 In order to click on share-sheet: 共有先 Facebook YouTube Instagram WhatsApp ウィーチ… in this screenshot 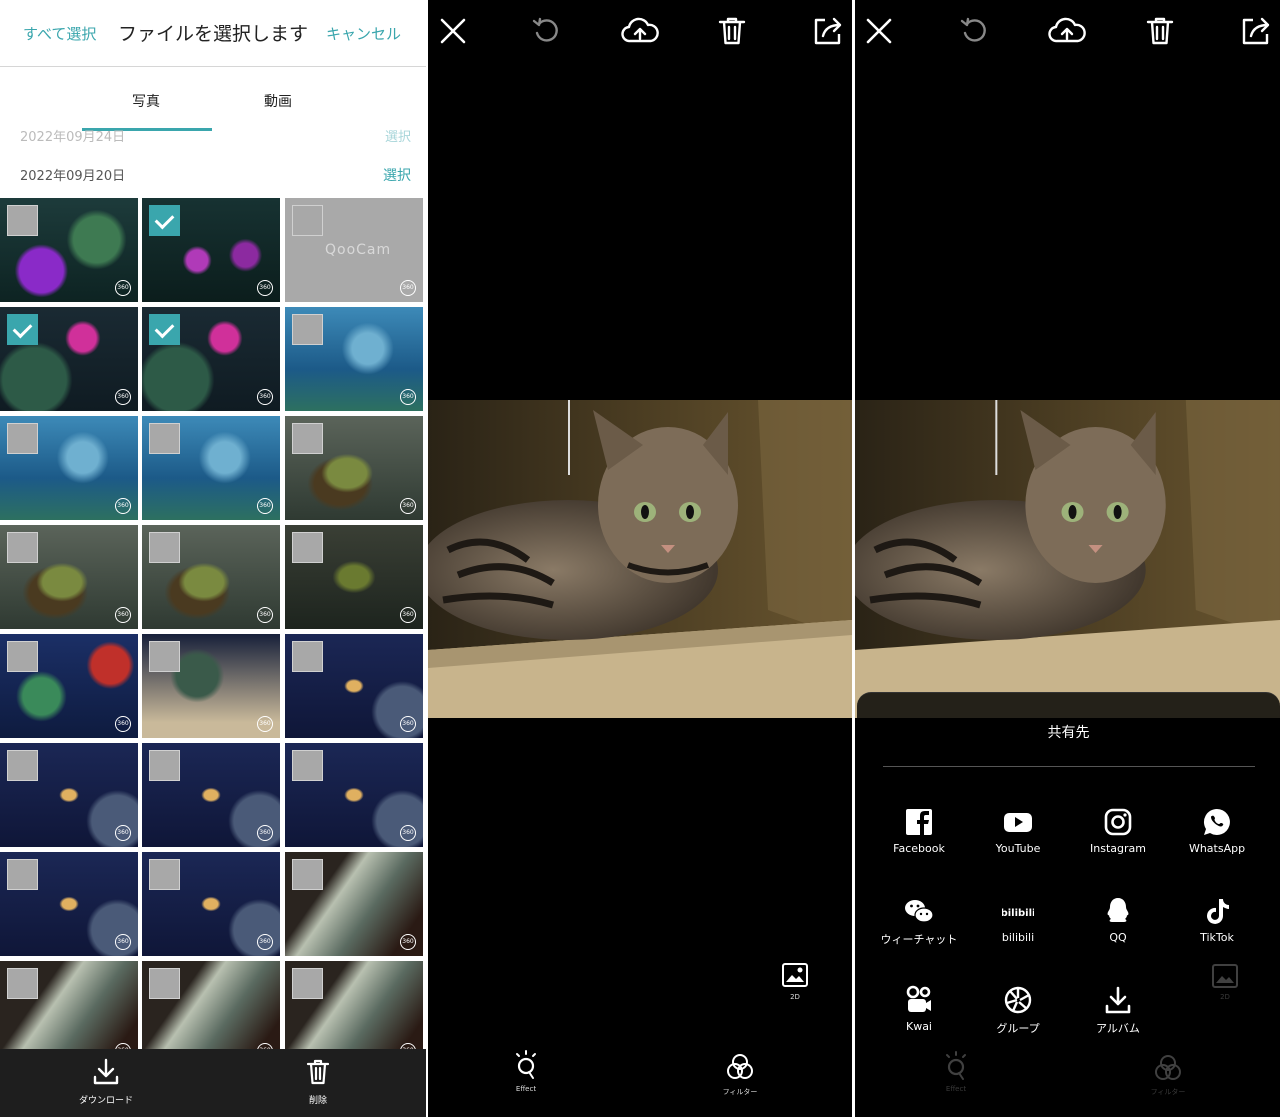, I will do `click(1068, 904)`.